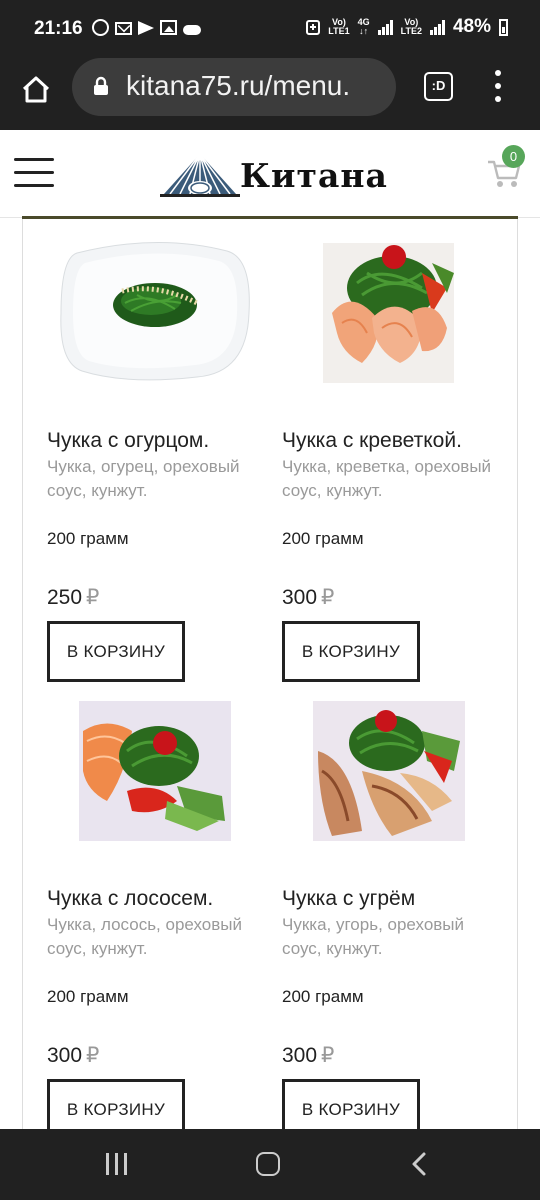 The height and width of the screenshot is (1200, 540). Describe the element at coordinates (503, 27) in the screenshot. I see `battery-icon` at that location.